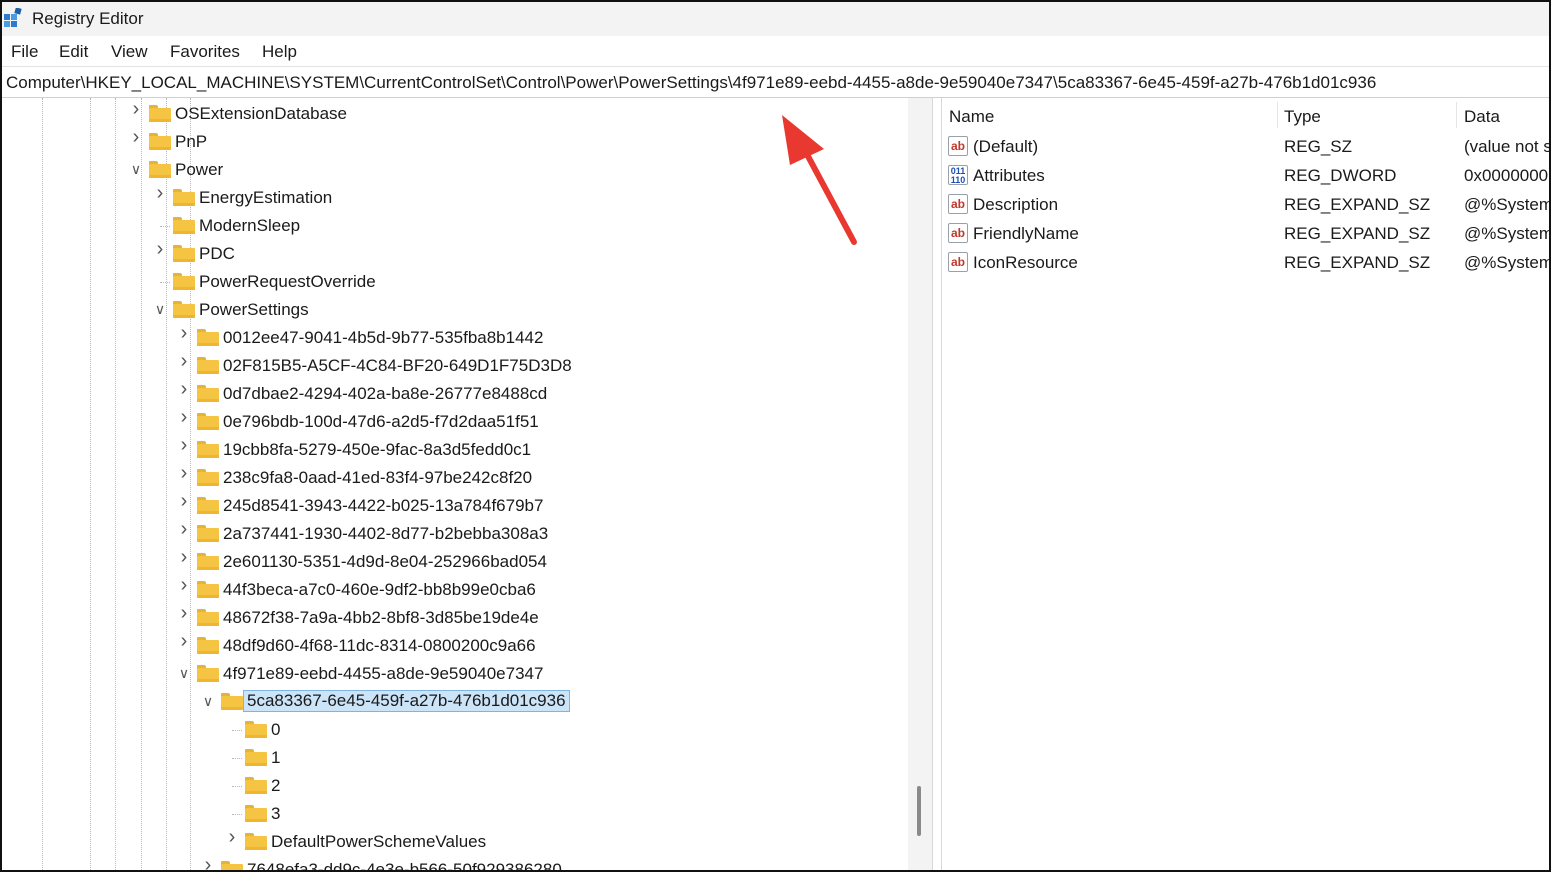 This screenshot has height=872, width=1551. I want to click on tree-node: 0, so click(455, 730).